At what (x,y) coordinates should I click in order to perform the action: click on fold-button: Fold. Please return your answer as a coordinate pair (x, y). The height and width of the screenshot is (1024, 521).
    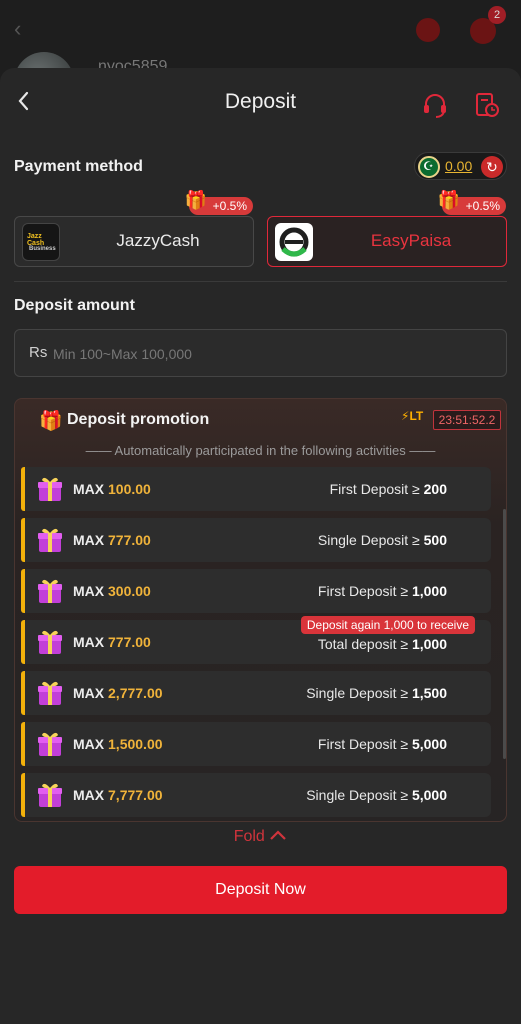
    Looking at the image, I should click on (260, 837).